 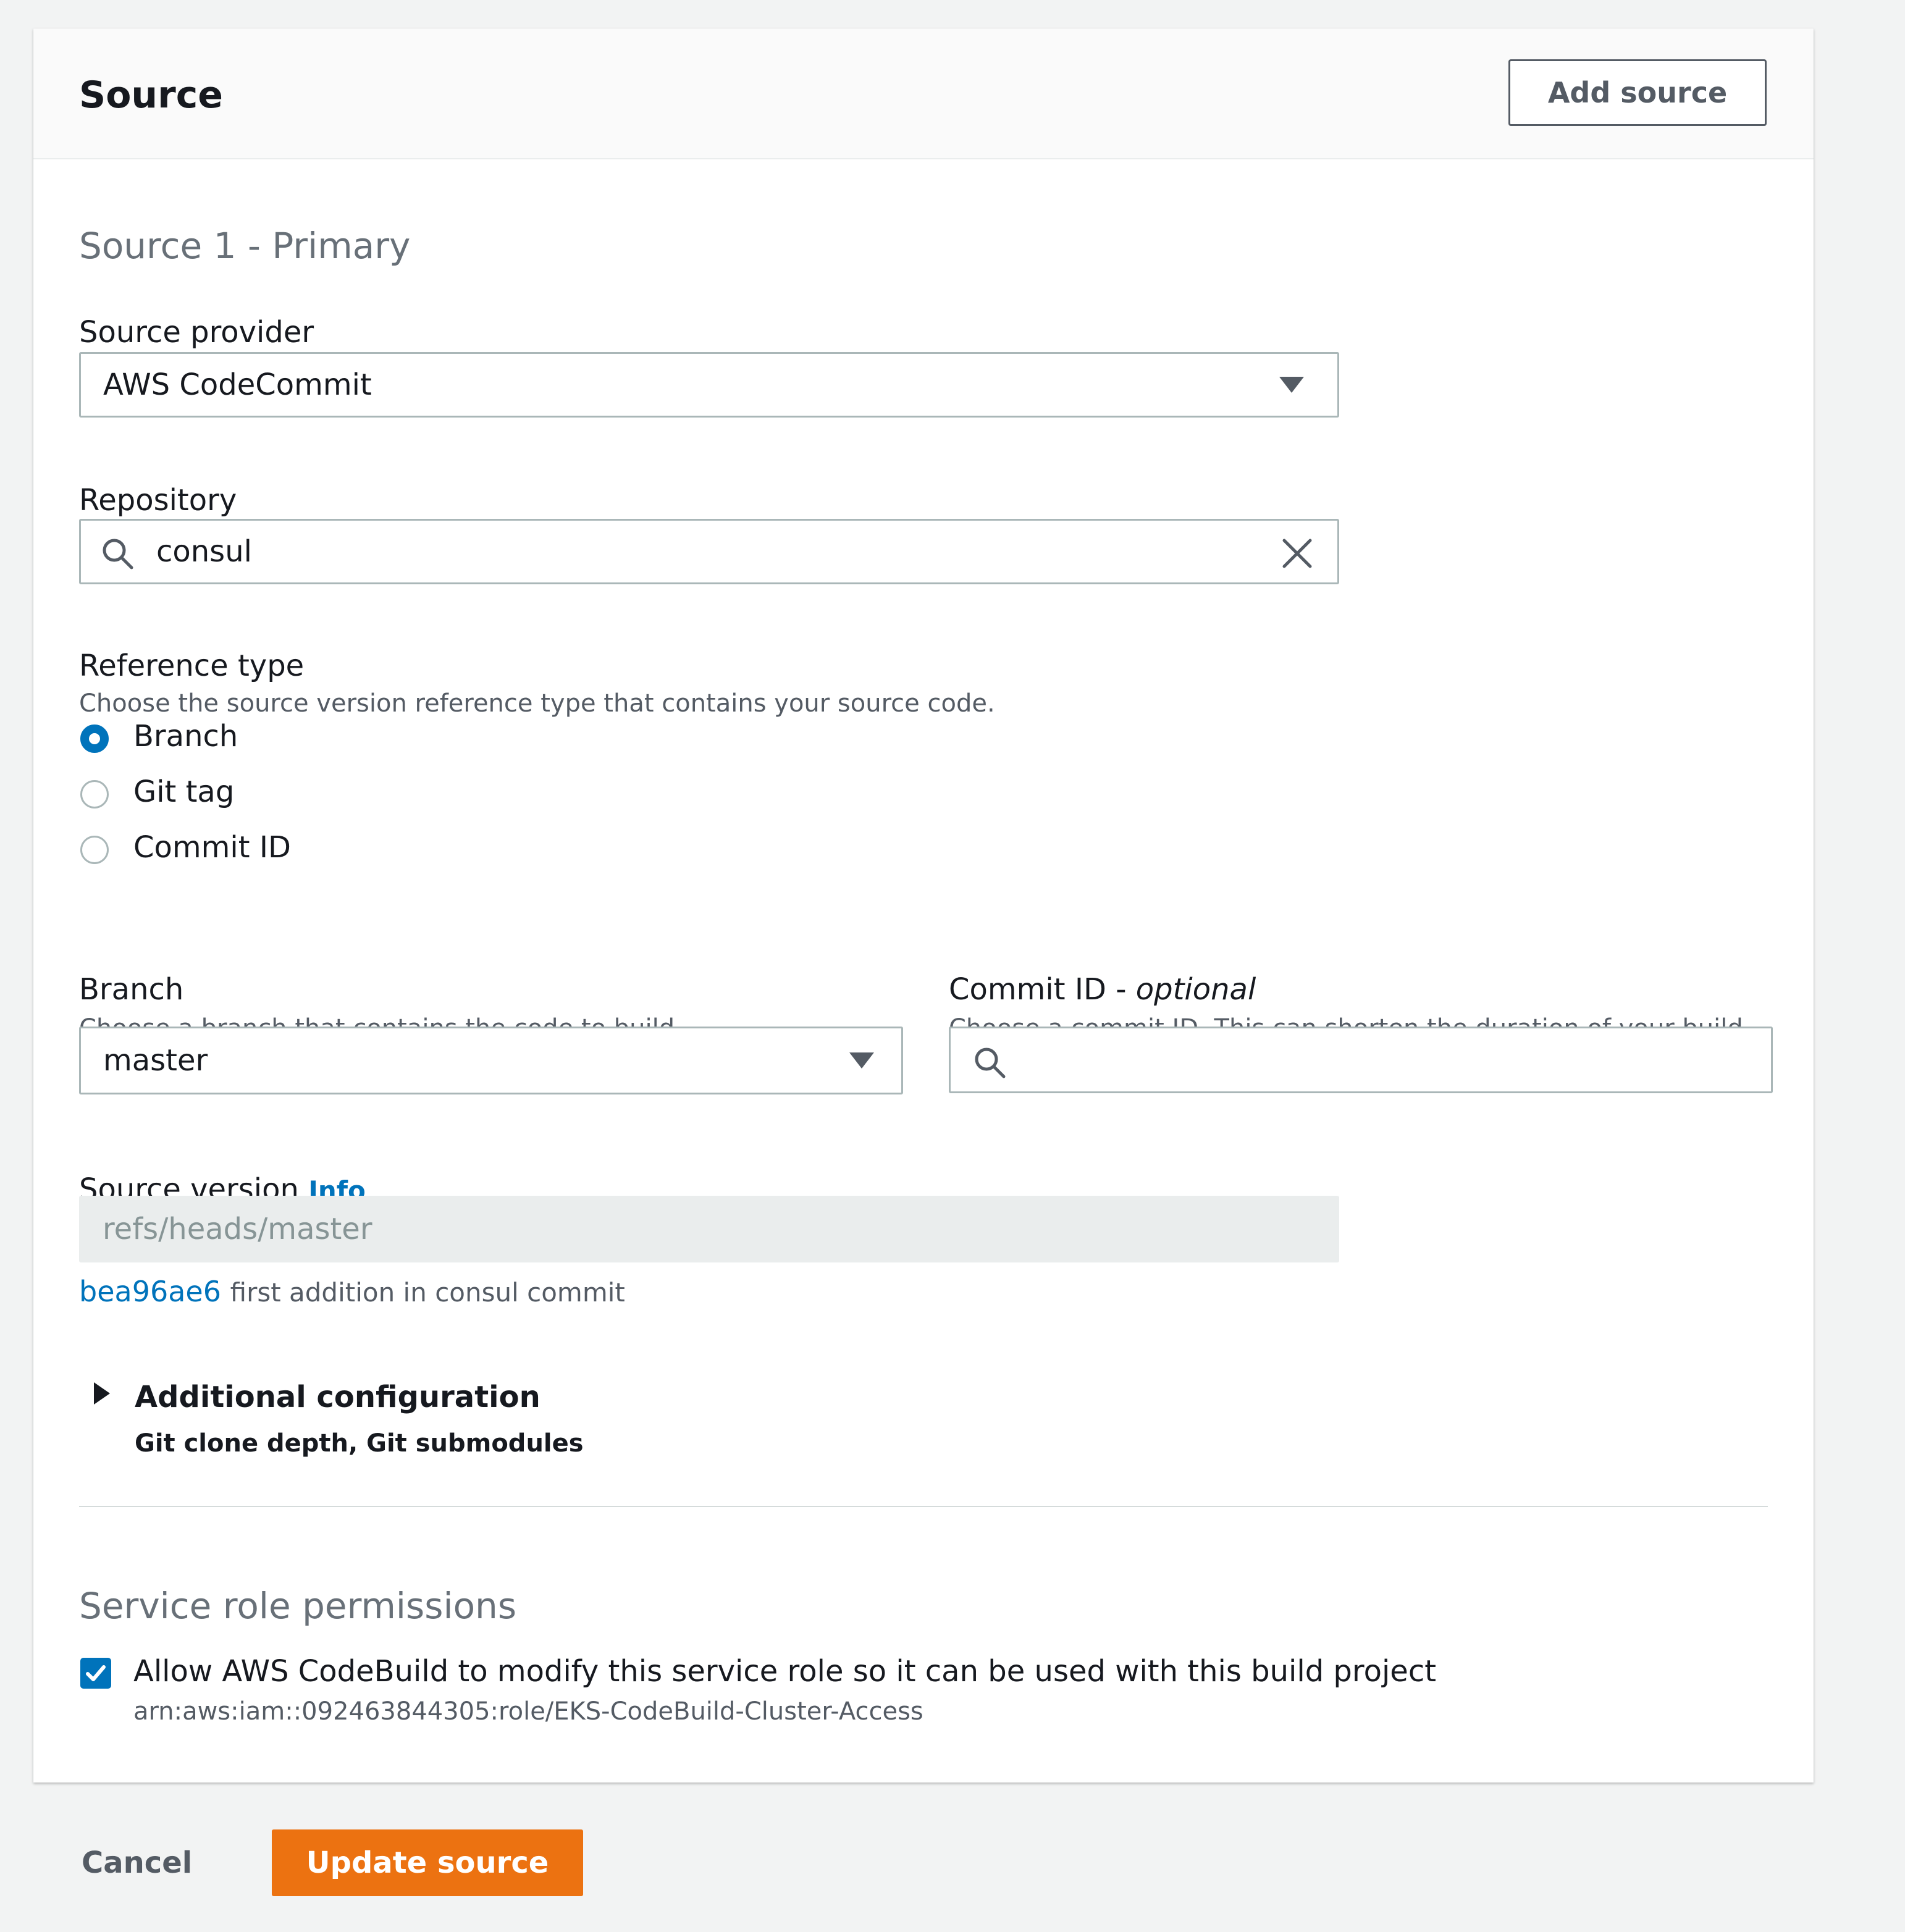 What do you see at coordinates (709, 1229) in the screenshot?
I see `source-version-field: refs/heads/master` at bounding box center [709, 1229].